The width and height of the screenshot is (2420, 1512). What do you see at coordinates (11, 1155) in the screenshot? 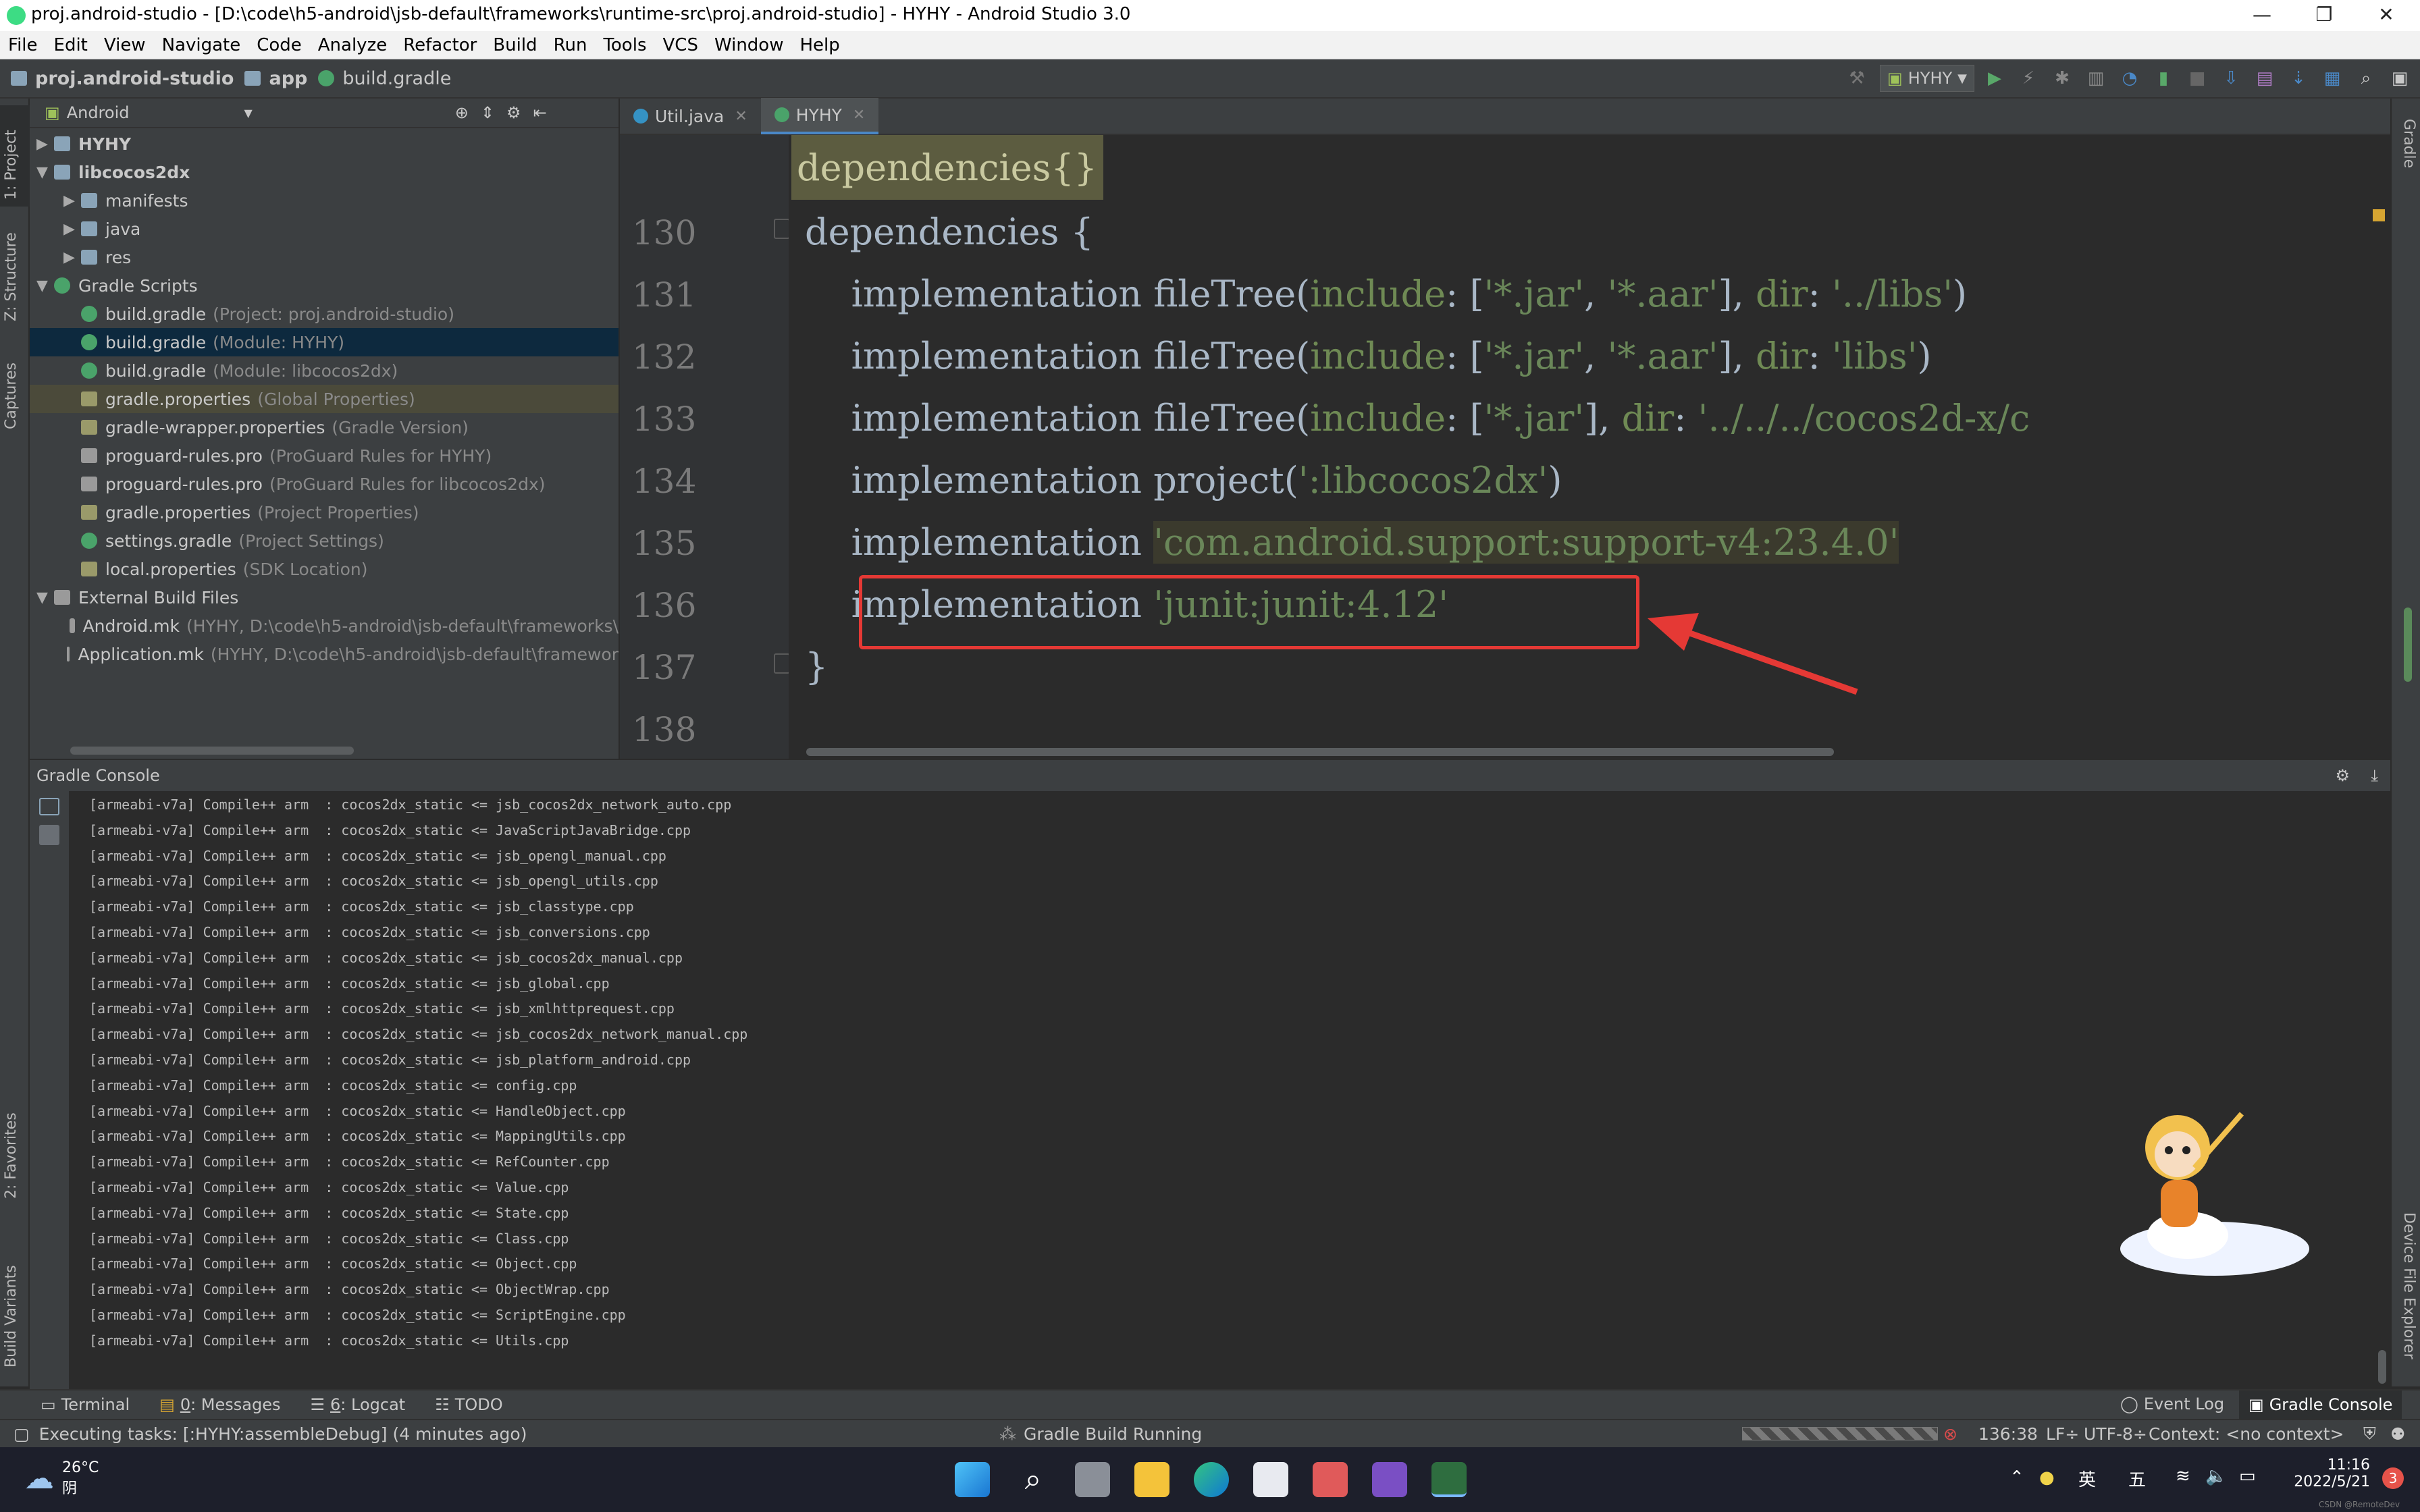
I see `favorites-tool-label: 2: Favorites` at bounding box center [11, 1155].